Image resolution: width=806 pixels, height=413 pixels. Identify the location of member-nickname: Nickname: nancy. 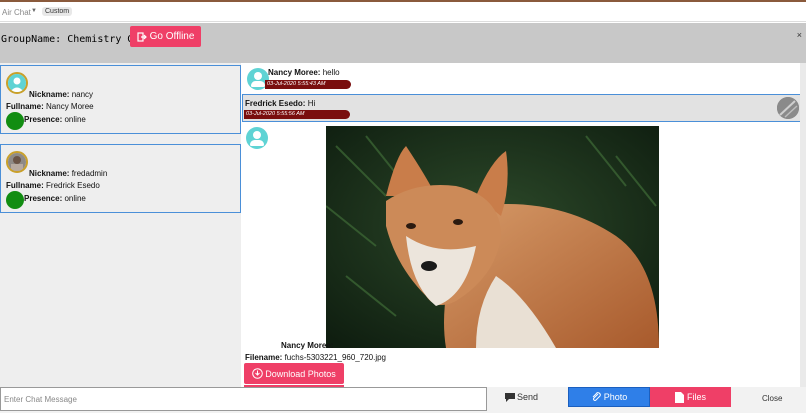
(61, 94).